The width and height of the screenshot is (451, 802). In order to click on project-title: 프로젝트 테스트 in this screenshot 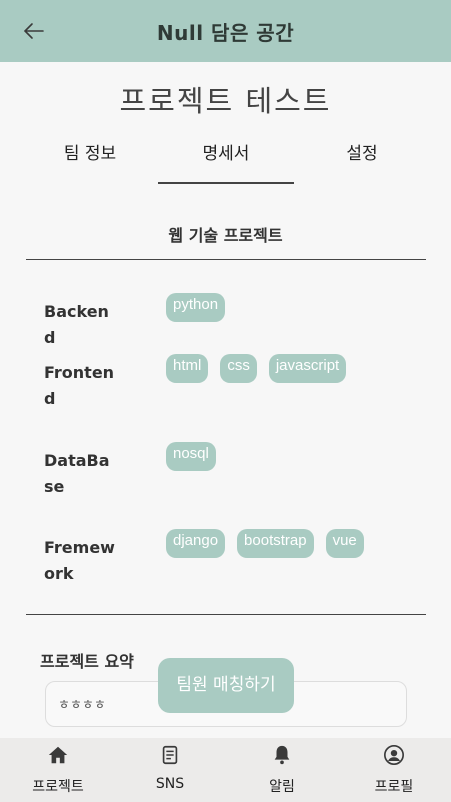, I will do `click(225, 101)`.